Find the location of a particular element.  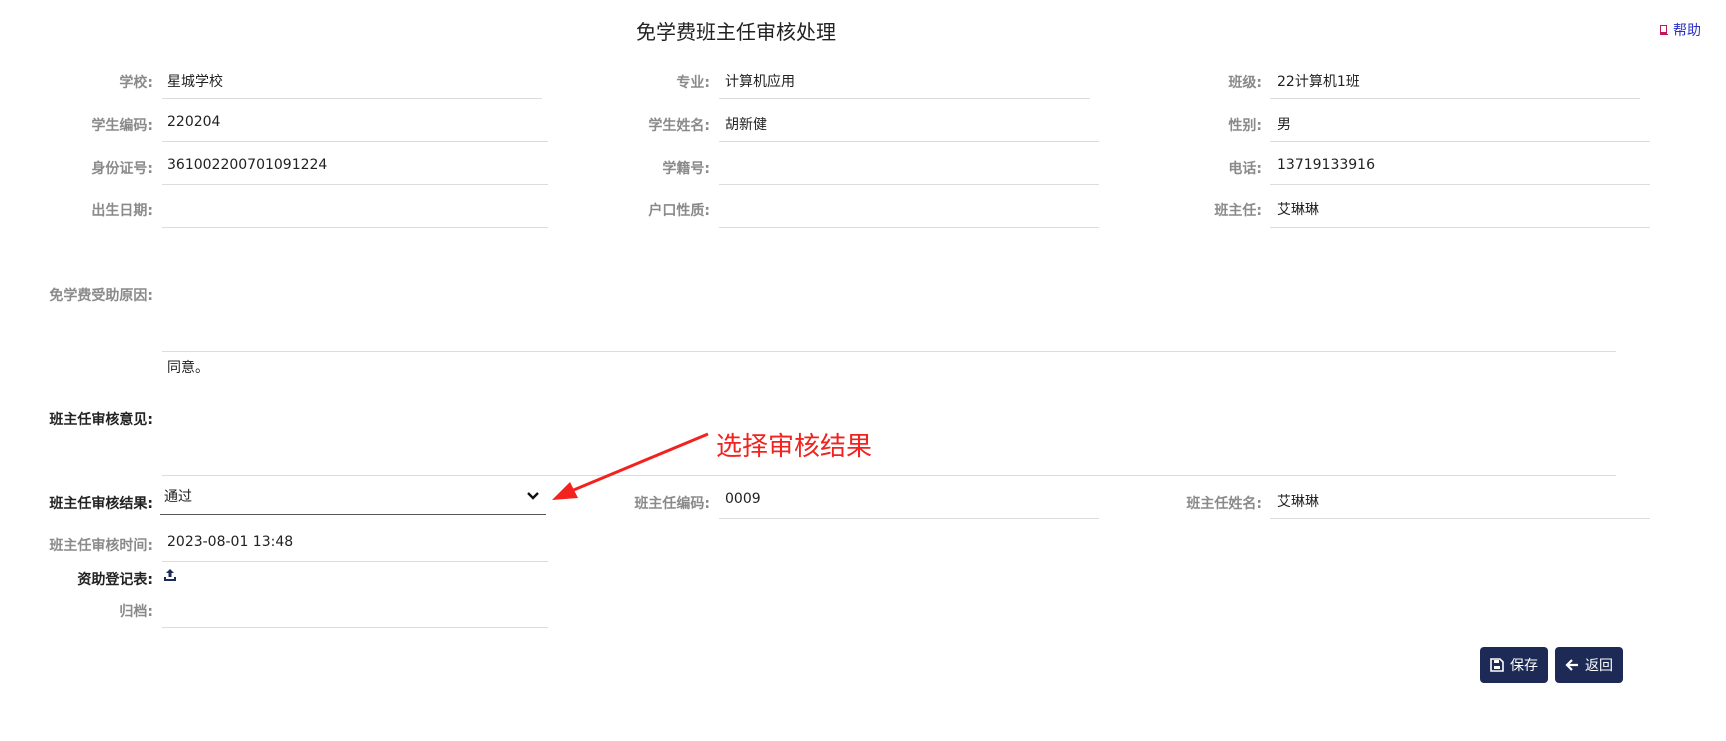

annotation-text: 选择审核结果 is located at coordinates (794, 447).